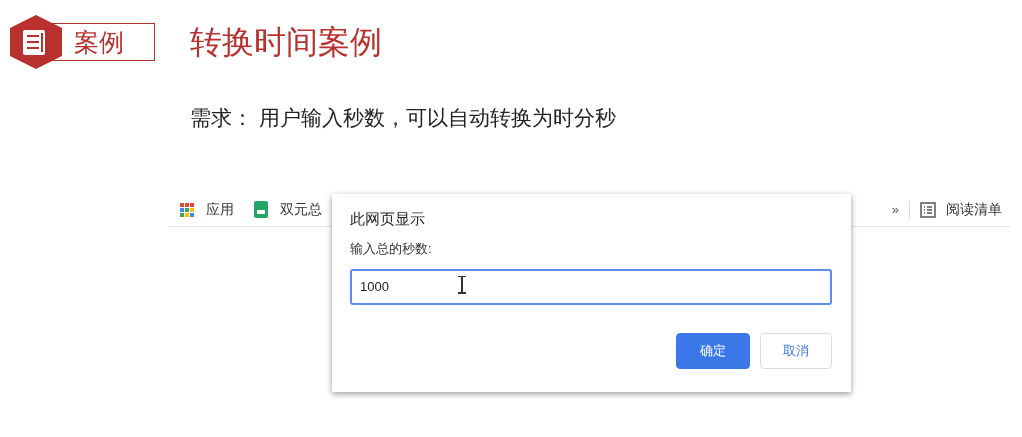 This screenshot has width=1022, height=437. What do you see at coordinates (391, 249) in the screenshot?
I see `dialog-message: 输入总的秒数:` at bounding box center [391, 249].